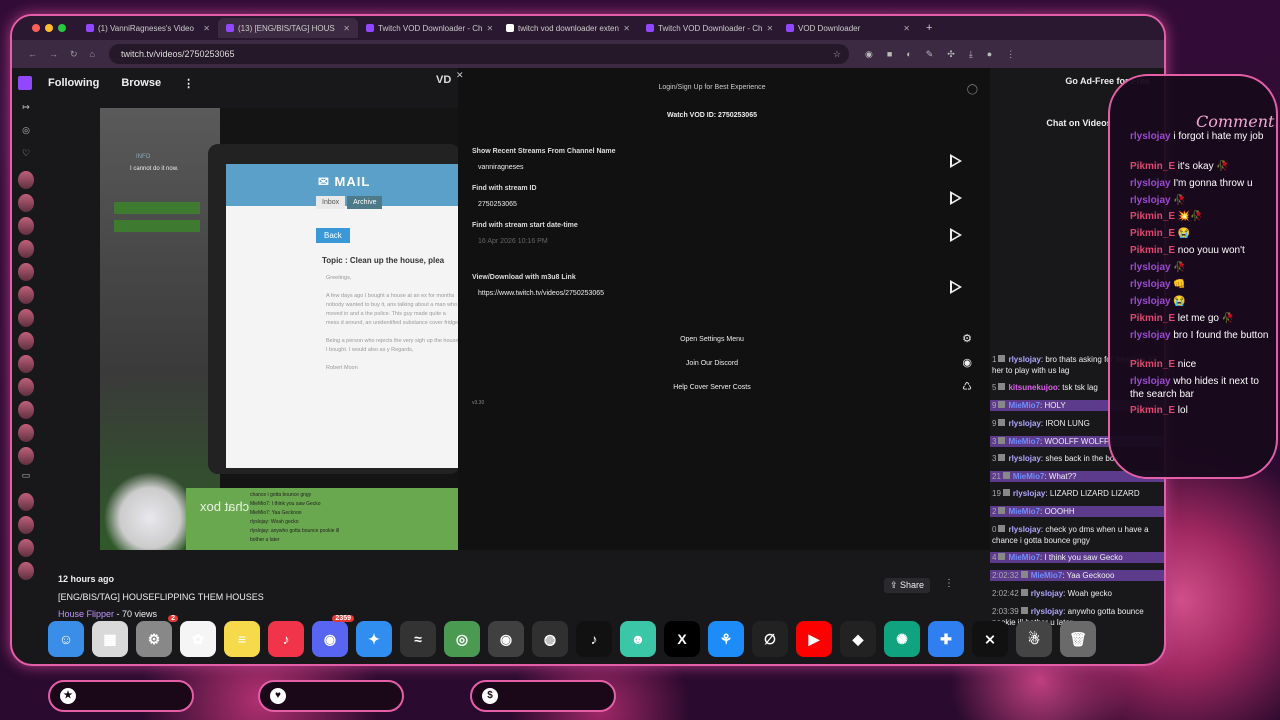 Image resolution: width=1280 pixels, height=720 pixels. Describe the element at coordinates (1078, 639) in the screenshot. I see `trash-icon: 🗑` at that location.